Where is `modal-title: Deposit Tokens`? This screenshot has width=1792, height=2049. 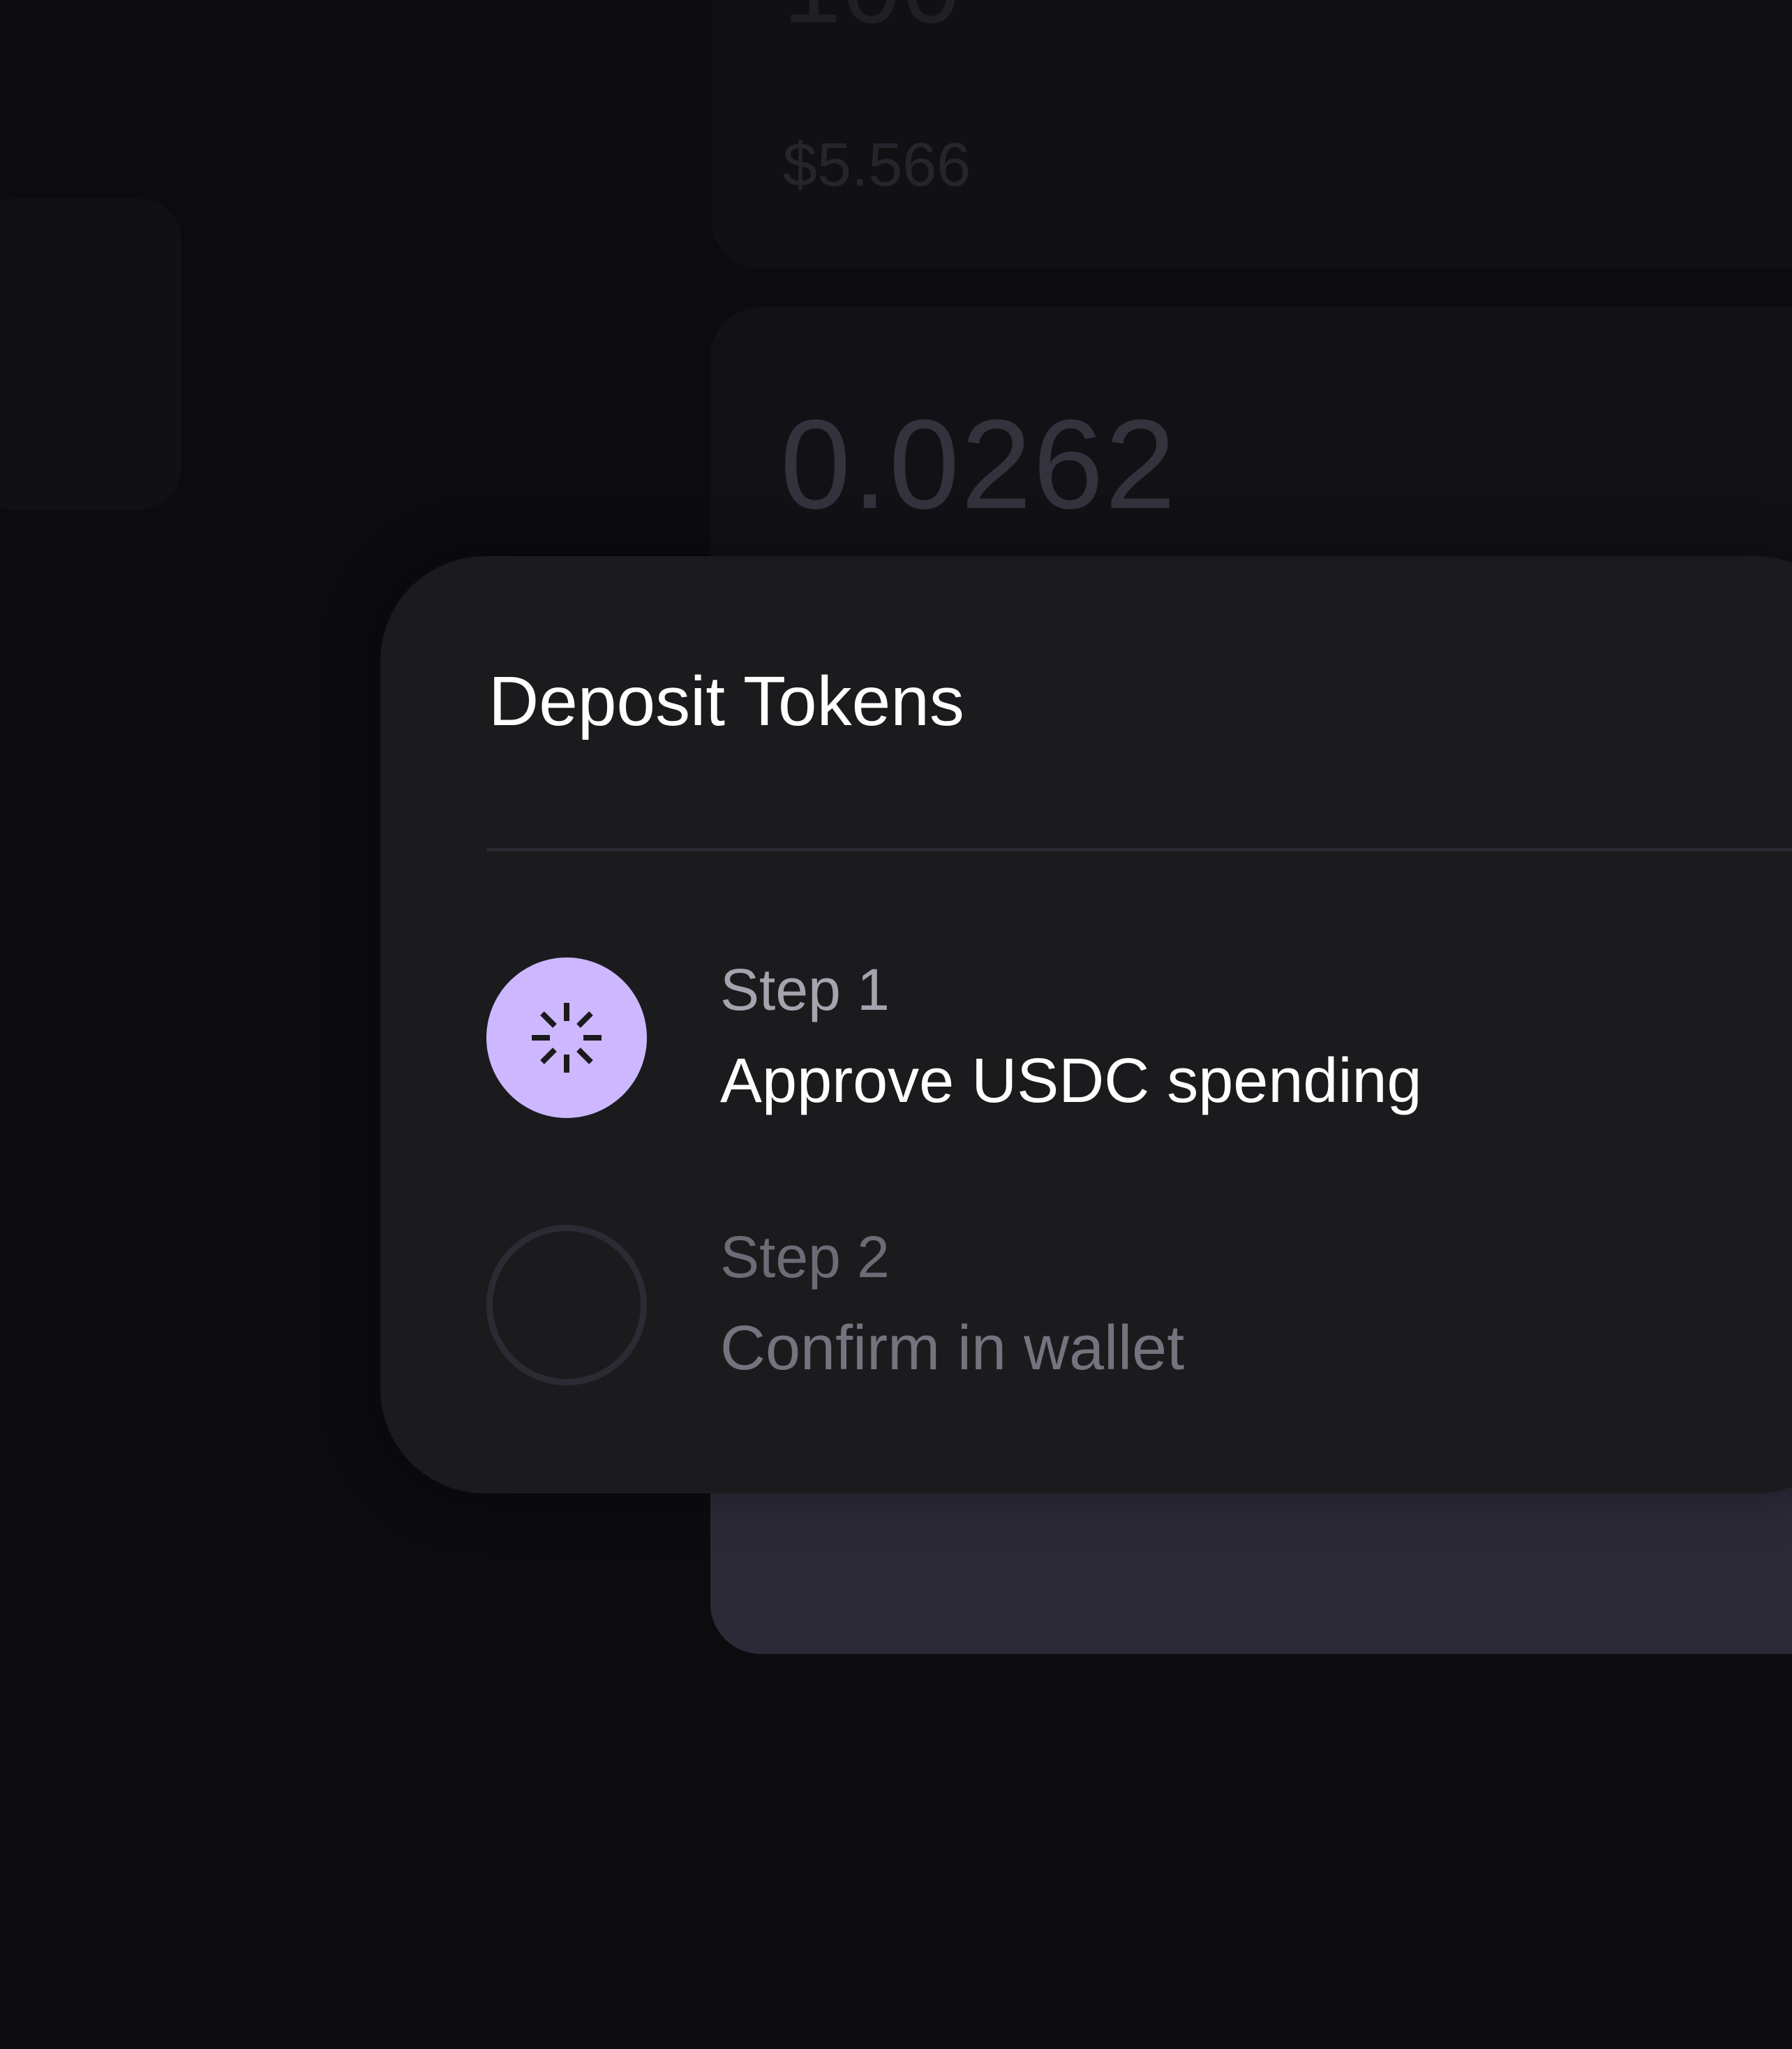
modal-title: Deposit Tokens is located at coordinates (726, 701).